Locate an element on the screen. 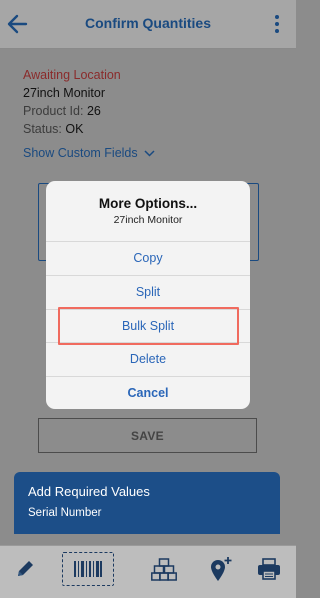 This screenshot has height=598, width=320. printer-icon is located at coordinates (269, 569).